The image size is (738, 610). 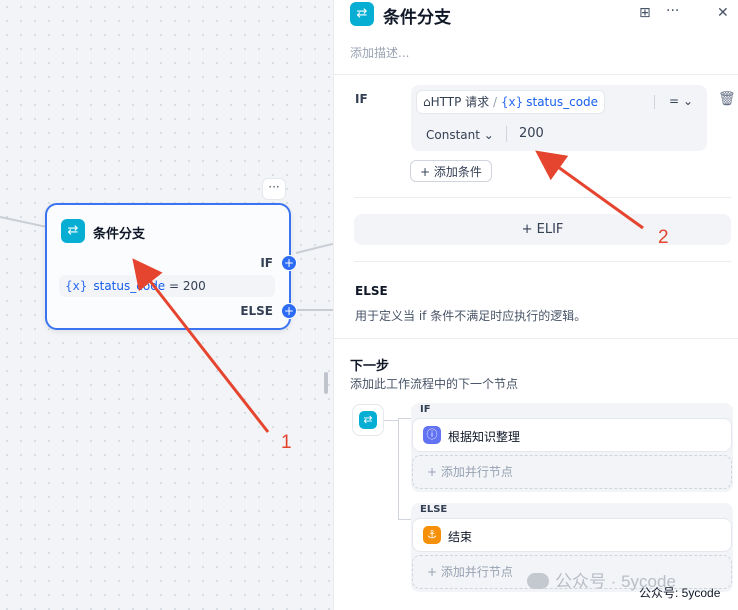 What do you see at coordinates (432, 435) in the screenshot?
I see `knowledge-icon: ⓘ` at bounding box center [432, 435].